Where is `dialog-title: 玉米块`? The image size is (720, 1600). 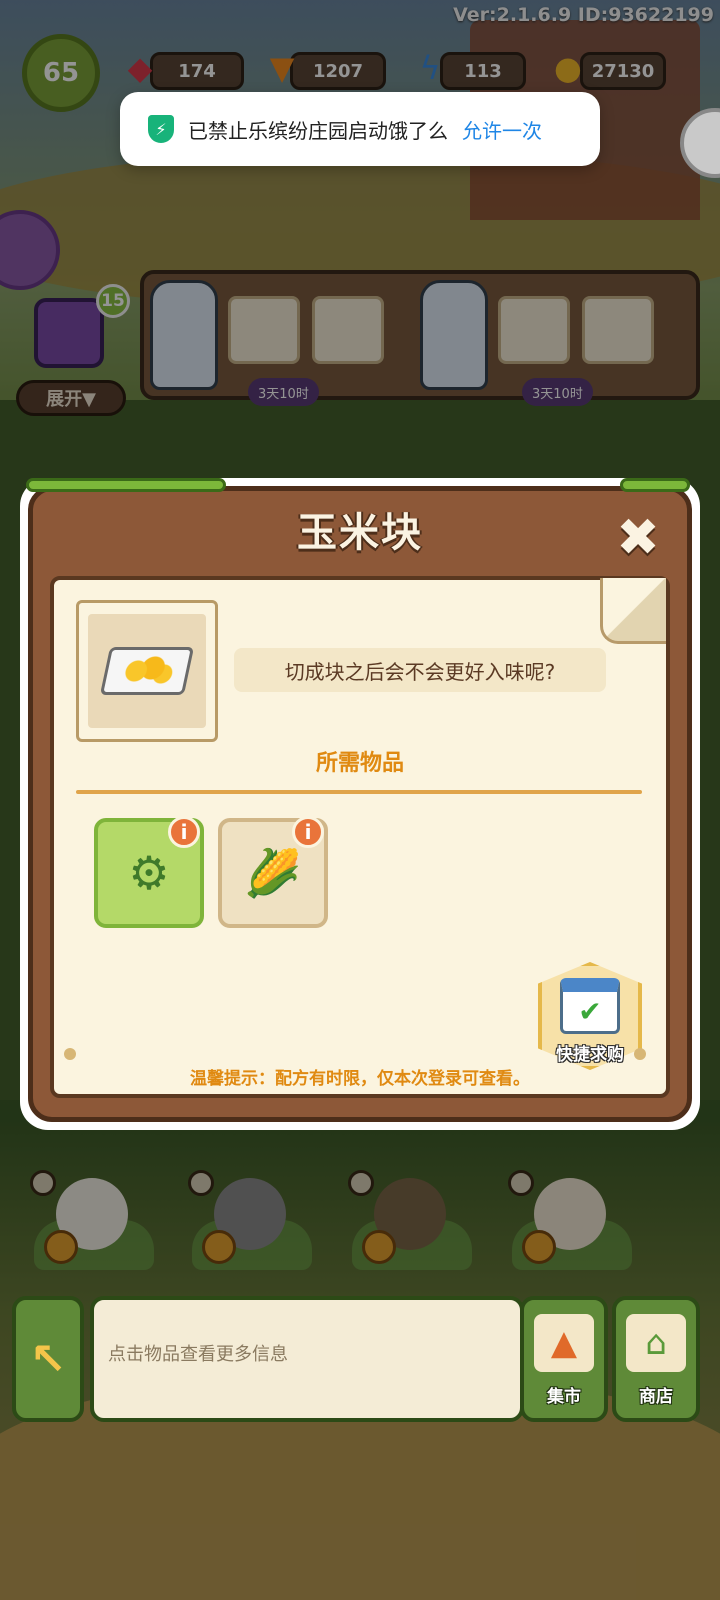
dialog-title: 玉米块 is located at coordinates (360, 533).